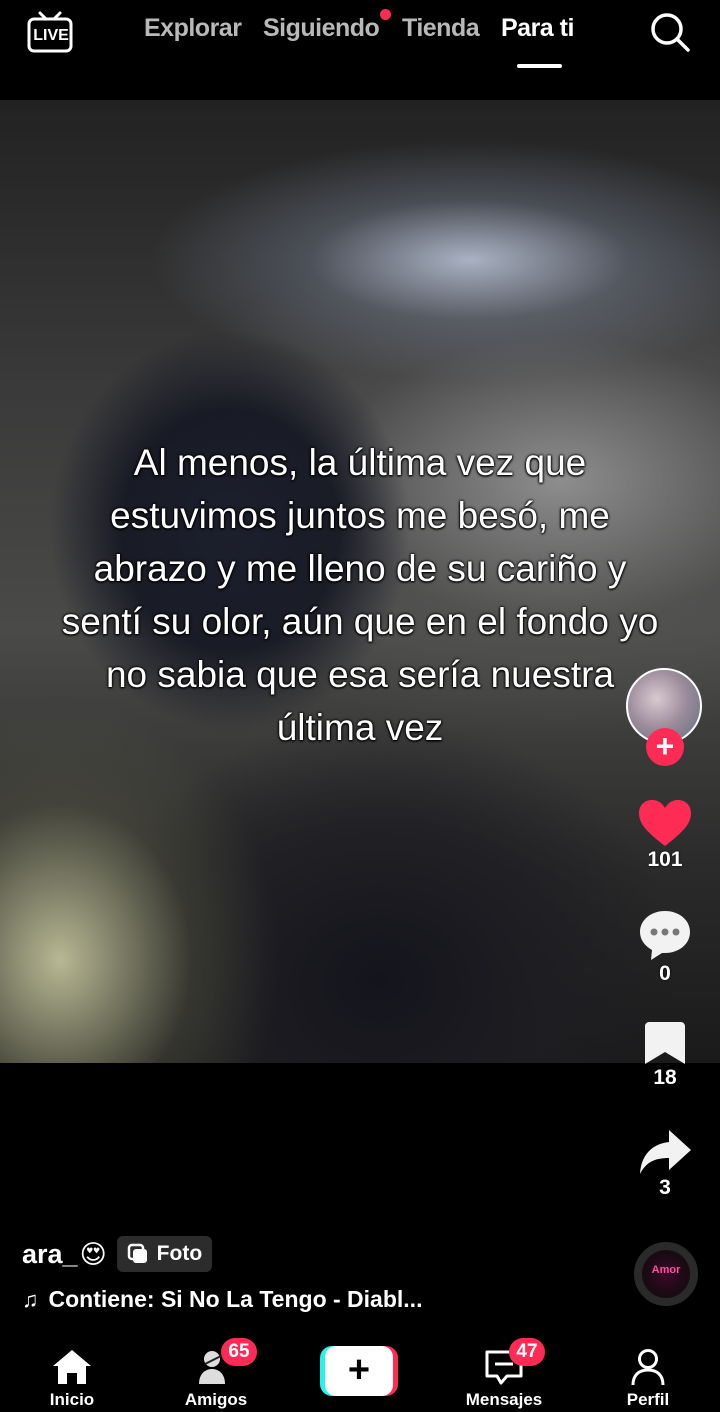  I want to click on author-username: ara_, so click(50, 1254).